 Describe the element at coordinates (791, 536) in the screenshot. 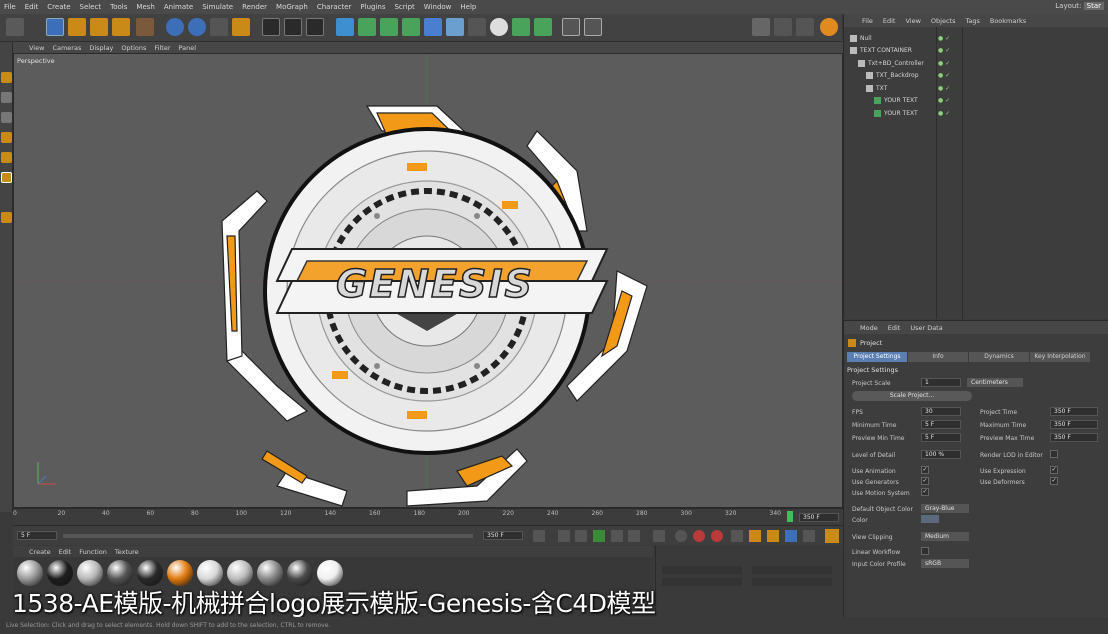

I see `param-key-icon` at that location.